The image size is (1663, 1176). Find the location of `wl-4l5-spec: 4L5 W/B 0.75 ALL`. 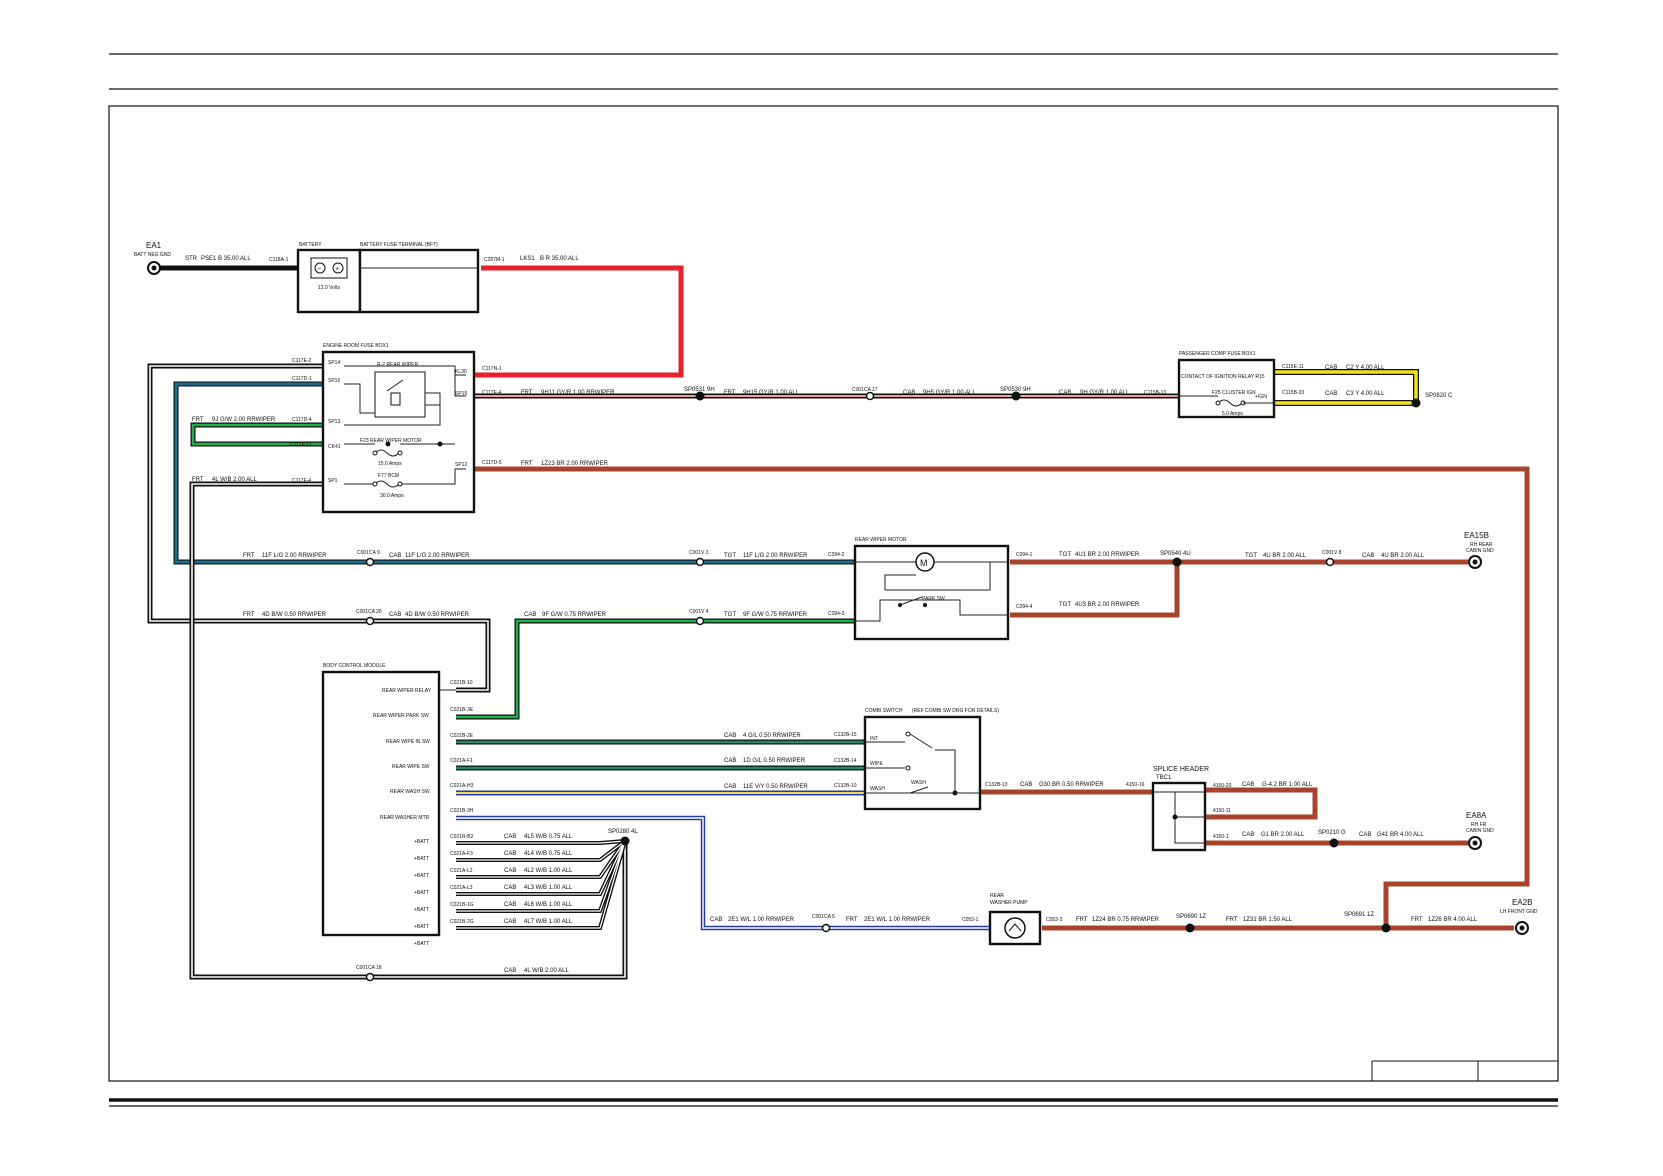

wl-4l5-spec: 4L5 W/B 0.75 ALL is located at coordinates (548, 837).